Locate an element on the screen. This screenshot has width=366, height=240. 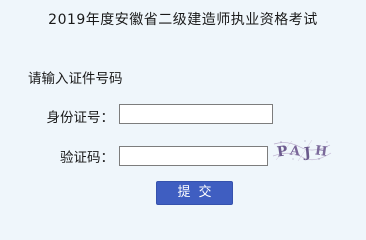
captcha-input is located at coordinates (193, 156).